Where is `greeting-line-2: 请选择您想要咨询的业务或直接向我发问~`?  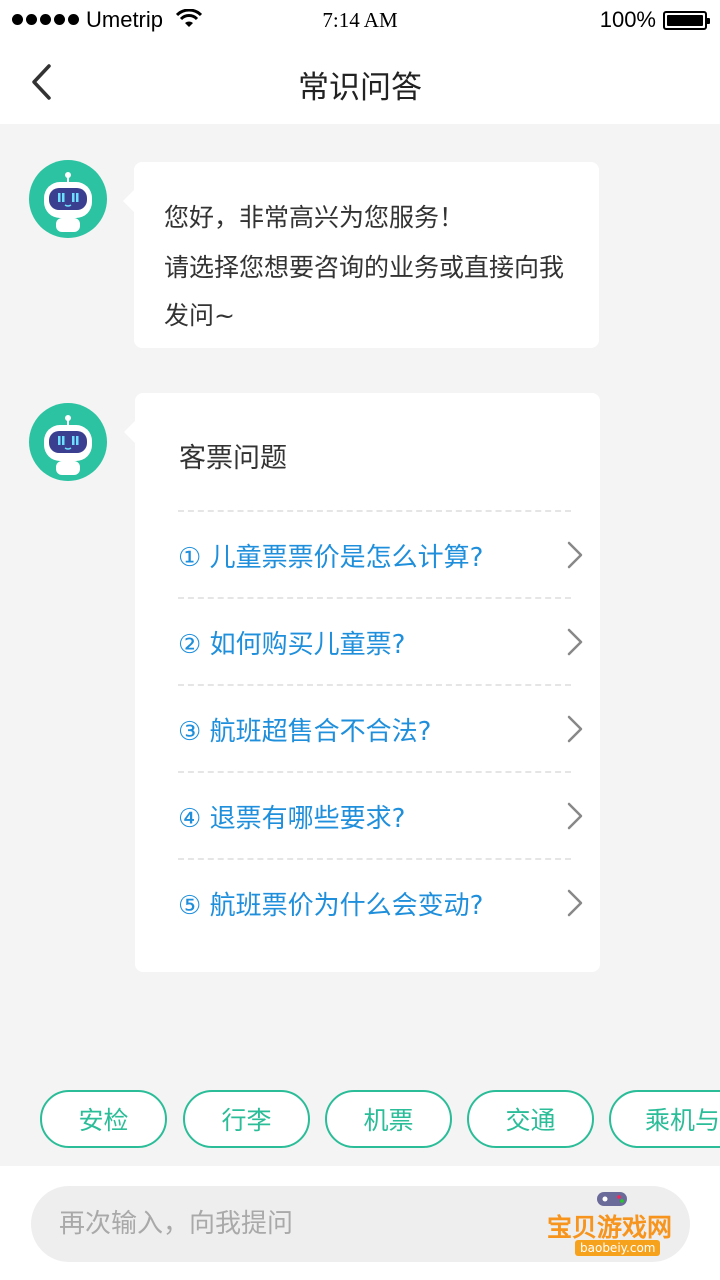
greeting-line-2: 请选择您想要咨询的业务或直接向我发问~ is located at coordinates (364, 291).